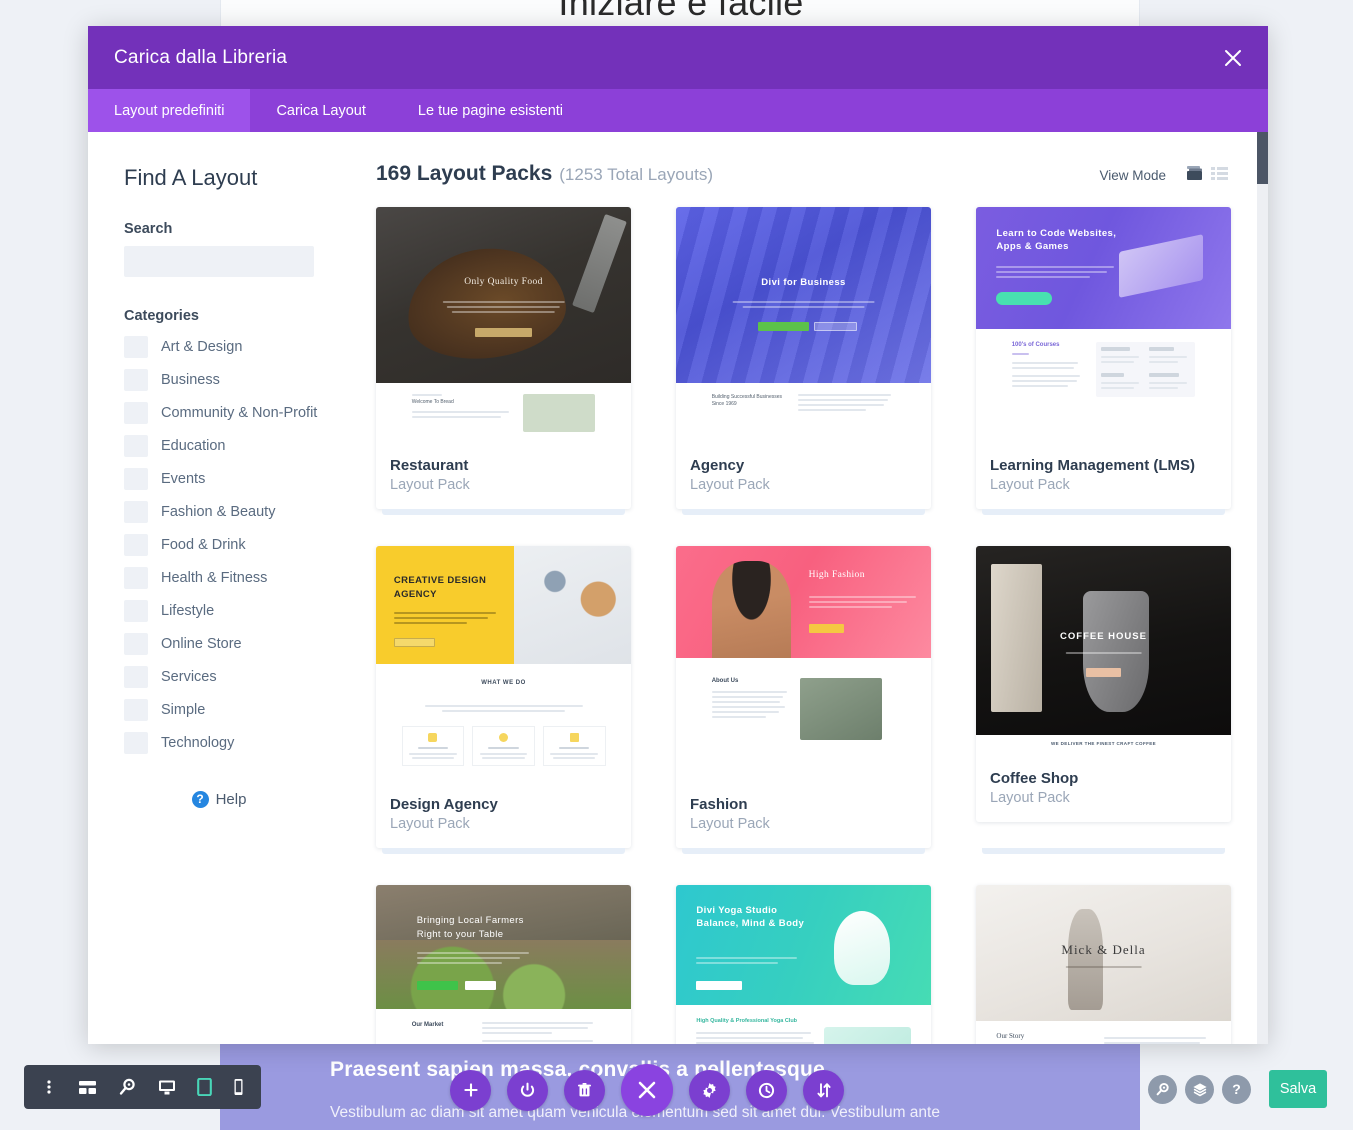 The image size is (1353, 1130). Describe the element at coordinates (167, 1087) in the screenshot. I see `desktop-view-icon` at that location.